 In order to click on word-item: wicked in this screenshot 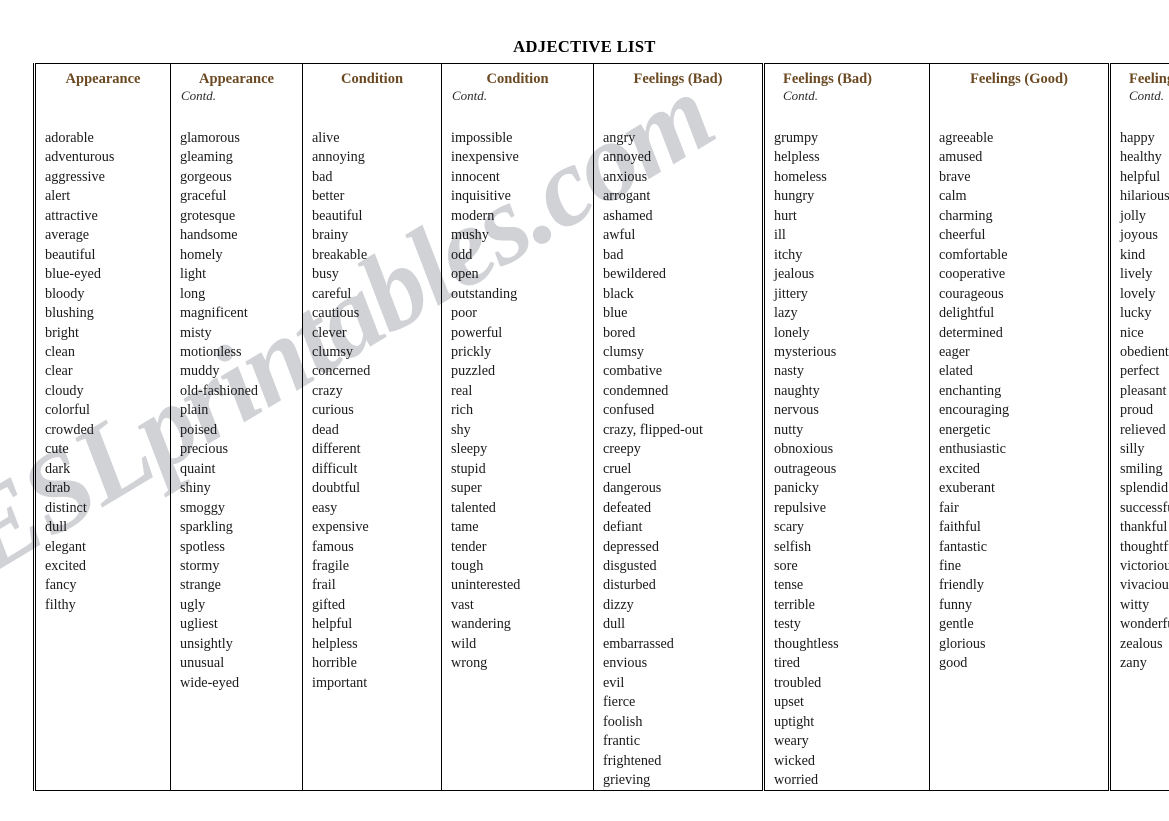, I will do `click(794, 760)`.